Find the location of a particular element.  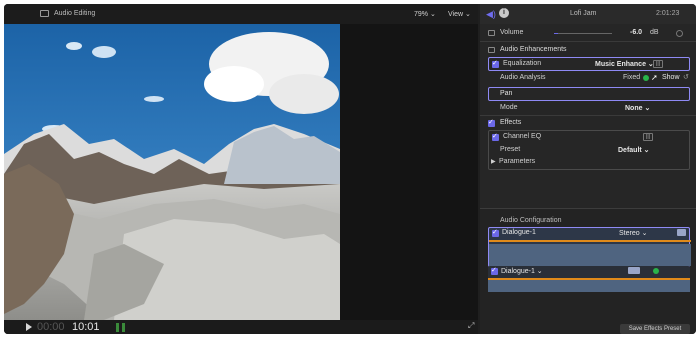

pan-row: Pan is located at coordinates (588, 94).